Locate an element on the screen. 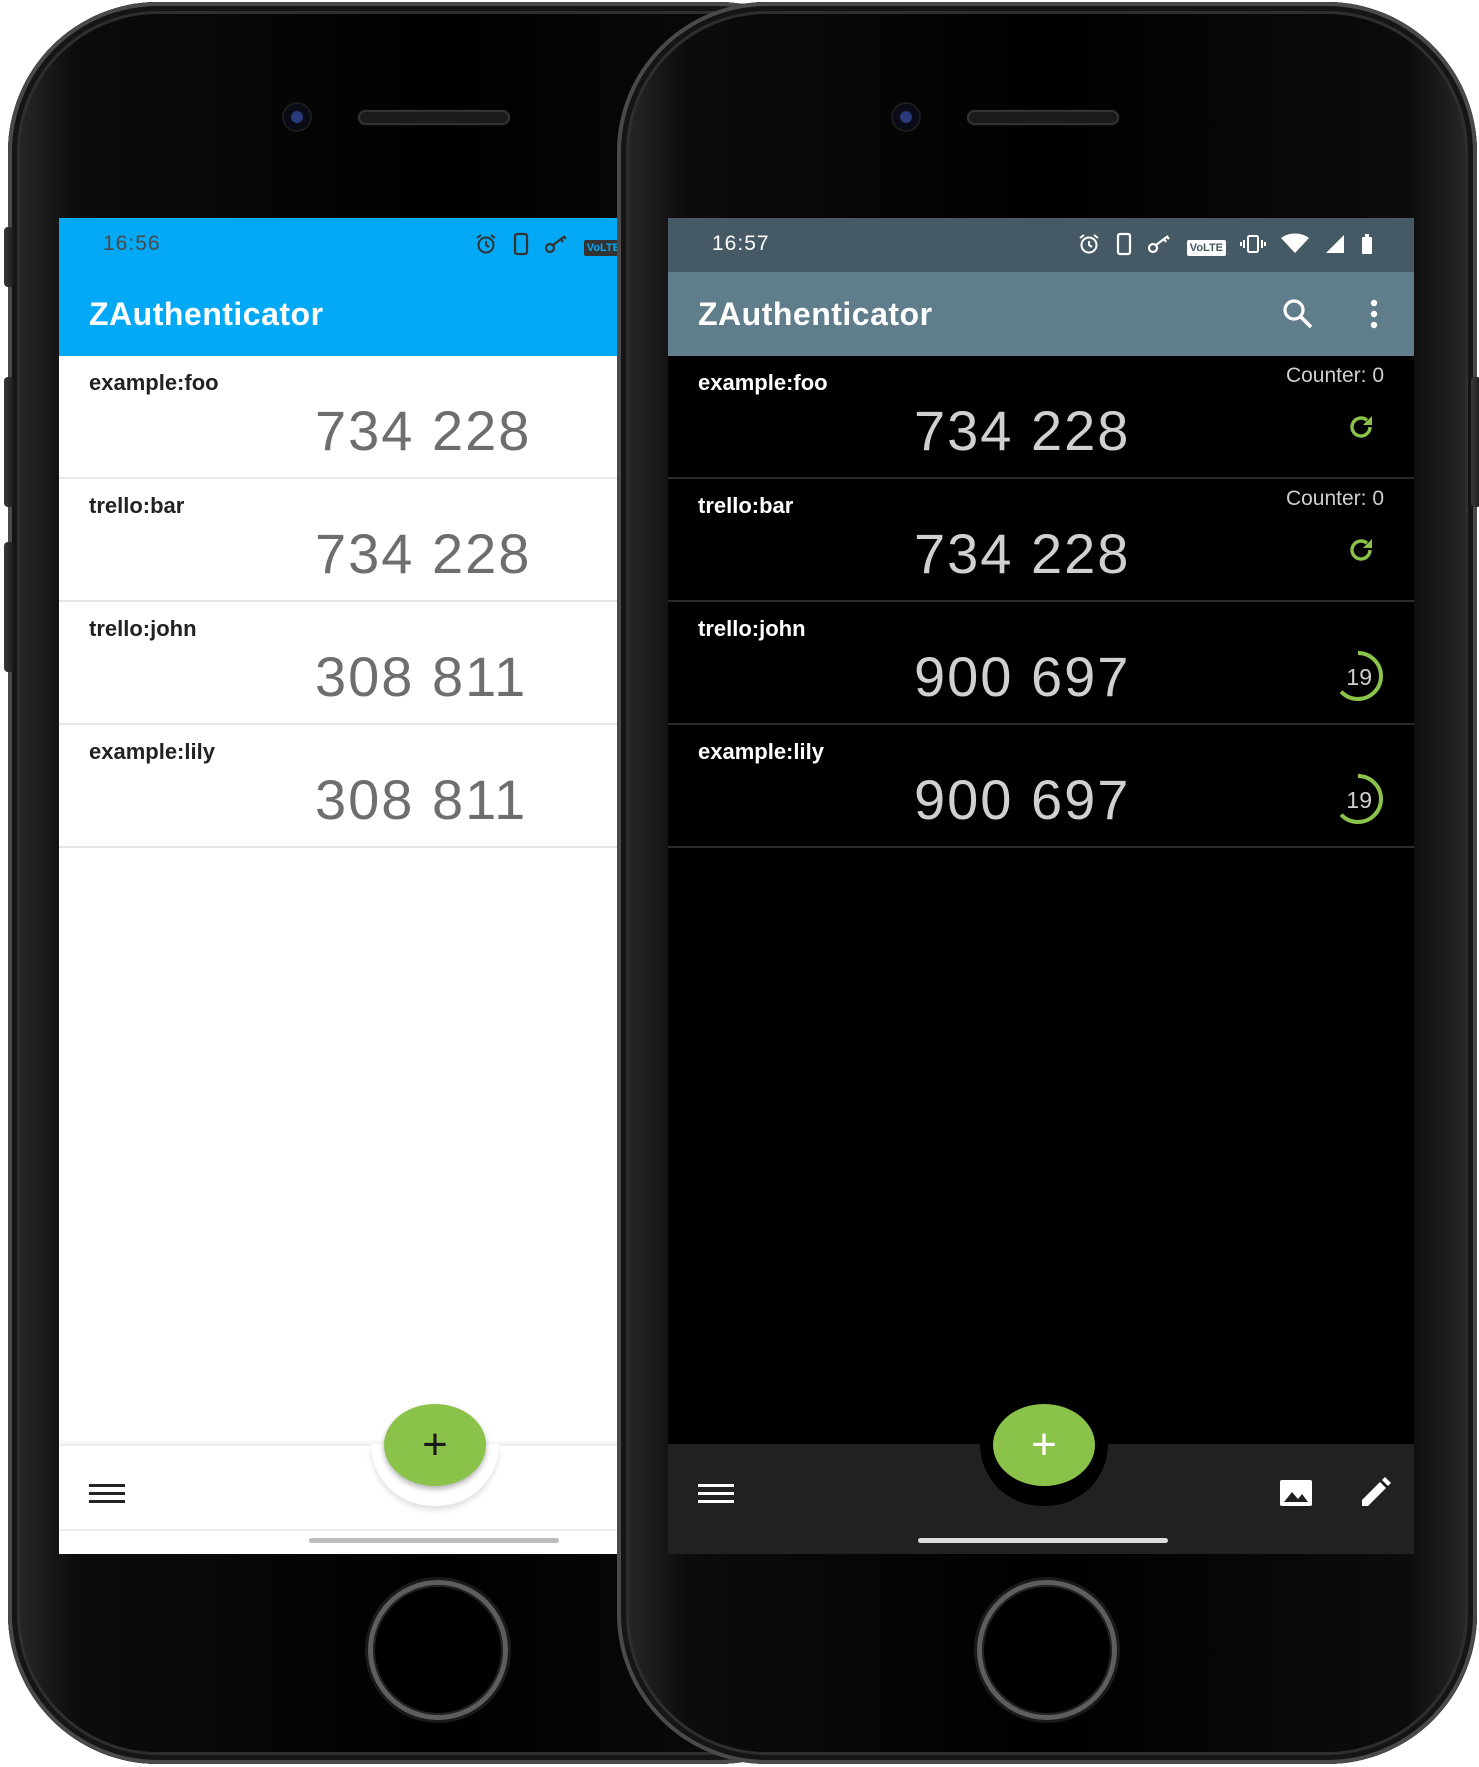  search-icon is located at coordinates (1298, 314).